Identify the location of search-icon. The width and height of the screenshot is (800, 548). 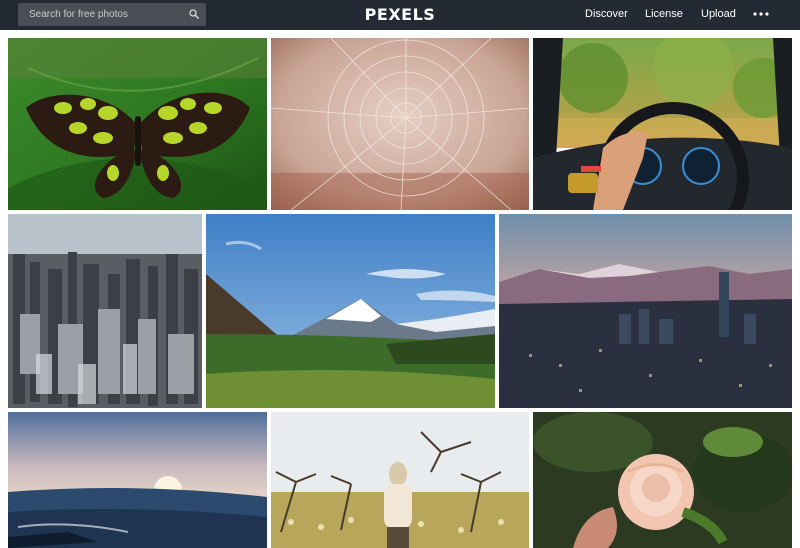
(194, 14).